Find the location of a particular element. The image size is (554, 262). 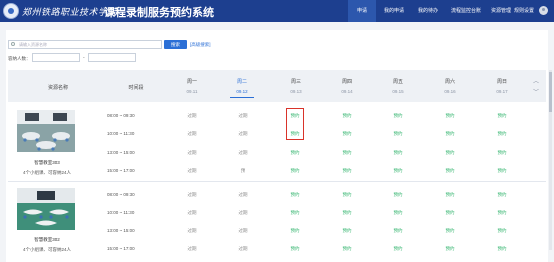

day-name: 周六 is located at coordinates (450, 81).